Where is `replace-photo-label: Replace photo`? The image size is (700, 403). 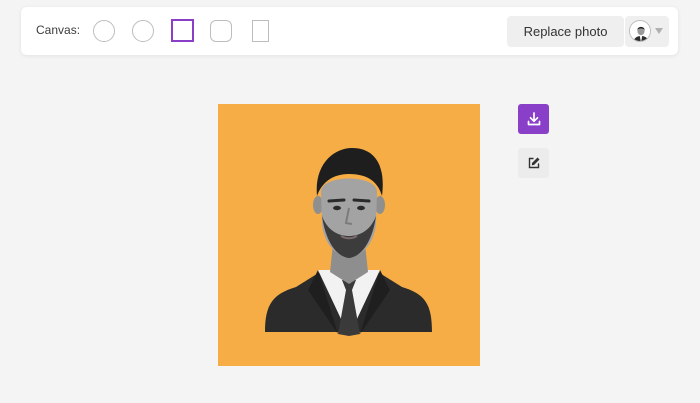 replace-photo-label: Replace photo is located at coordinates (565, 31).